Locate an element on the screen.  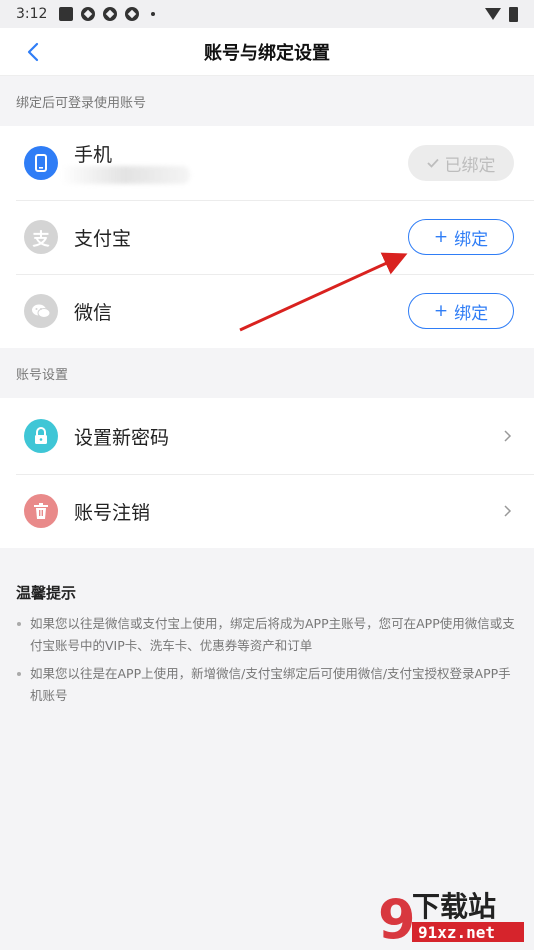
page-title: 账号与绑定设置 is located at coordinates (267, 53).